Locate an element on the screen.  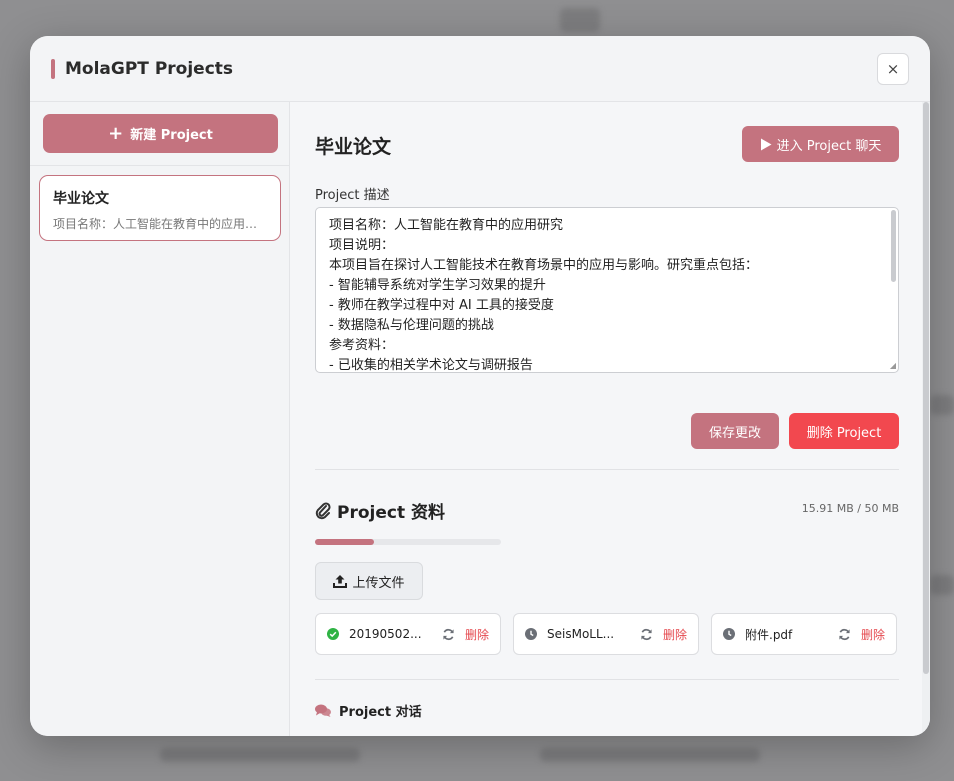
close-button: × is located at coordinates (893, 69).